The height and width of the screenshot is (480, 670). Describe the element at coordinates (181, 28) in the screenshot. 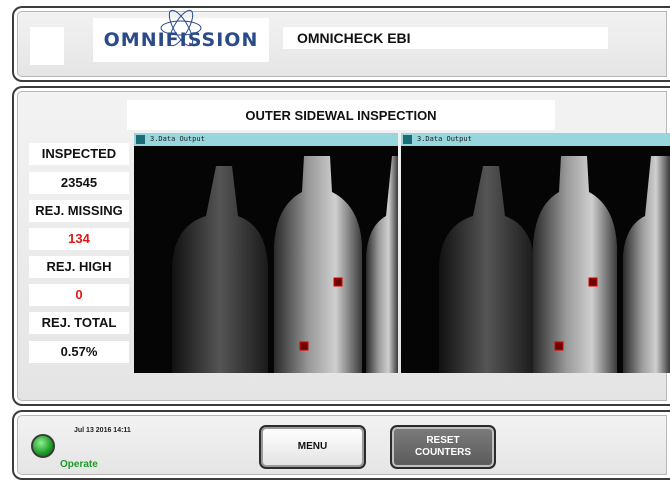

I see `atom-icon` at that location.